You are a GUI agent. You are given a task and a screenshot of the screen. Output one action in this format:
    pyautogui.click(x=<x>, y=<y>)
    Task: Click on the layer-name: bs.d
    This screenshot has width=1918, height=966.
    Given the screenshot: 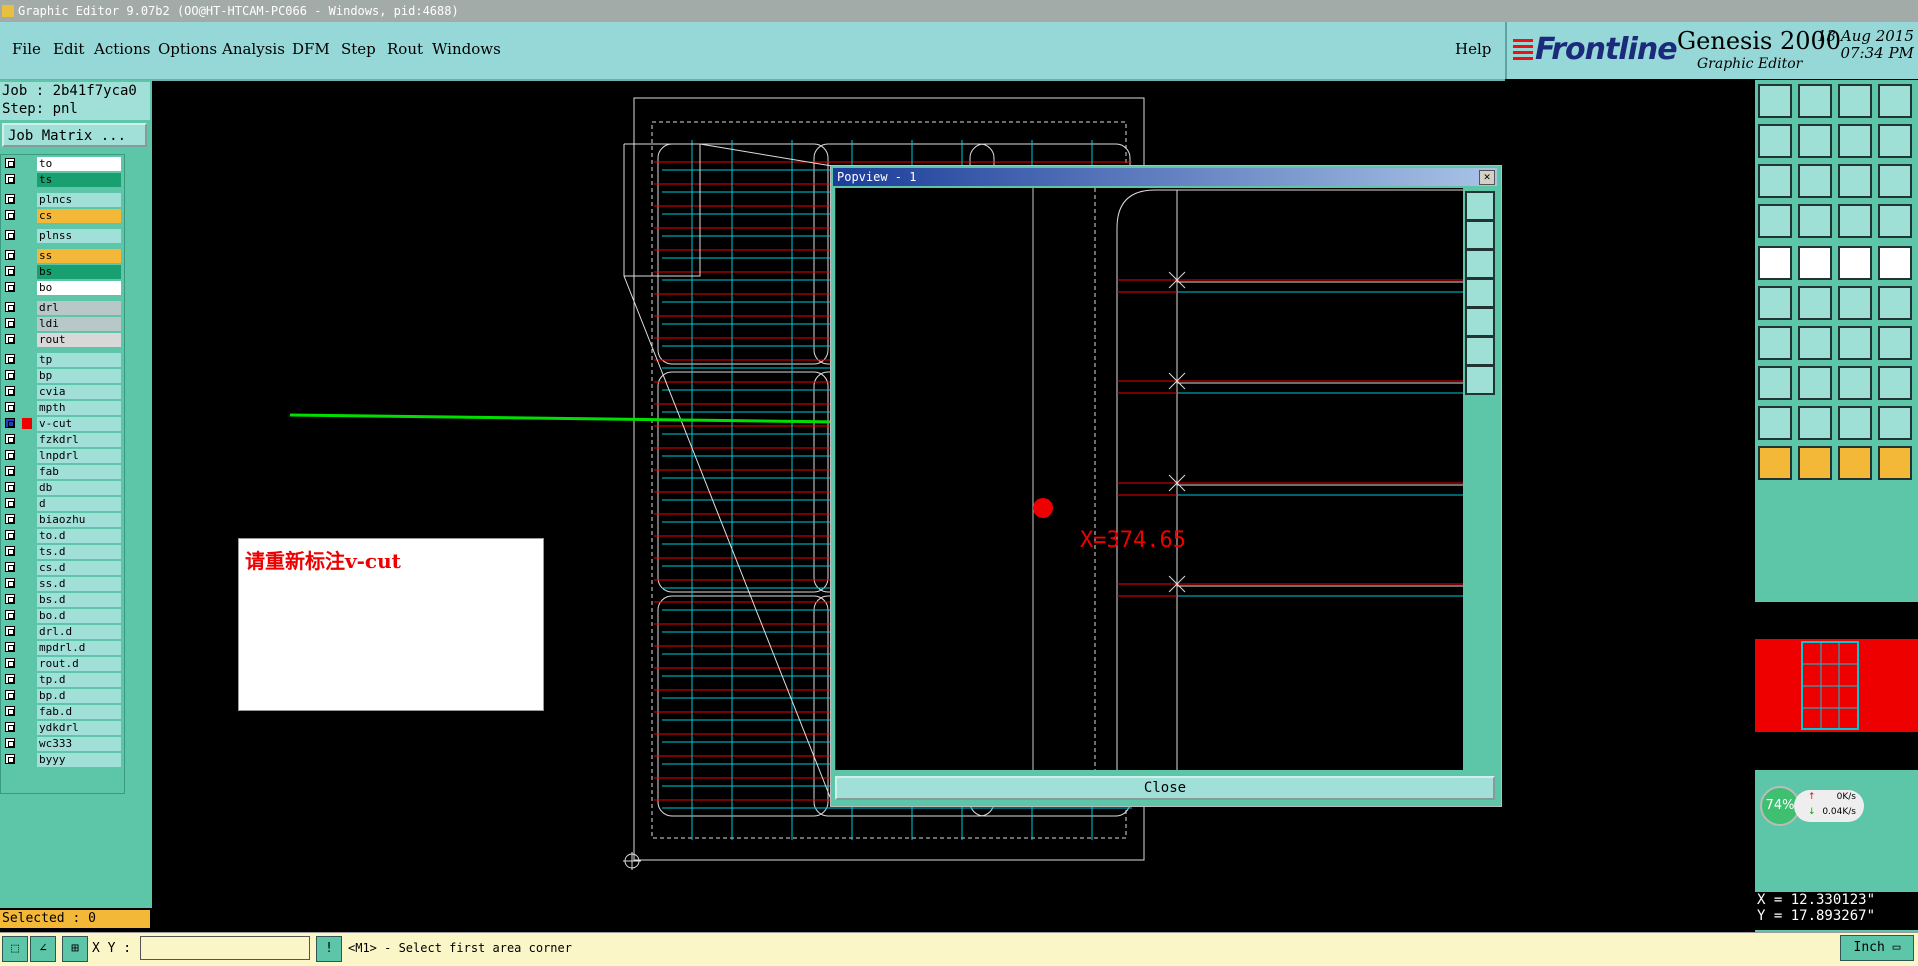 What is the action you would take?
    pyautogui.click(x=79, y=600)
    